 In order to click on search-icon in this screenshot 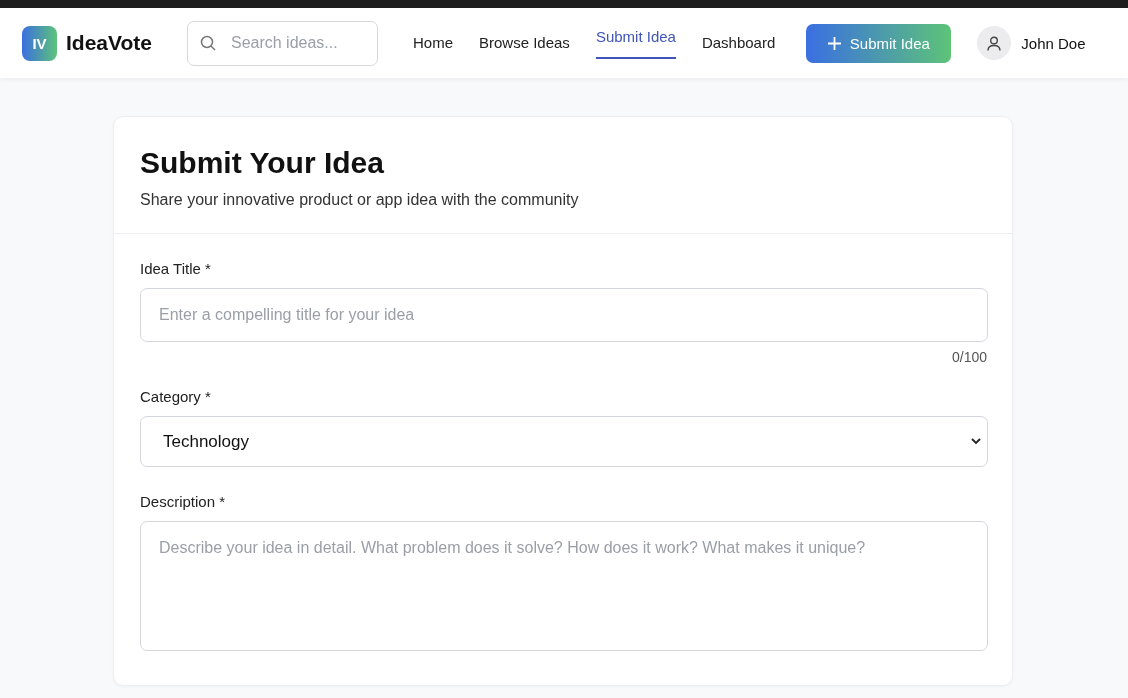, I will do `click(207, 42)`.